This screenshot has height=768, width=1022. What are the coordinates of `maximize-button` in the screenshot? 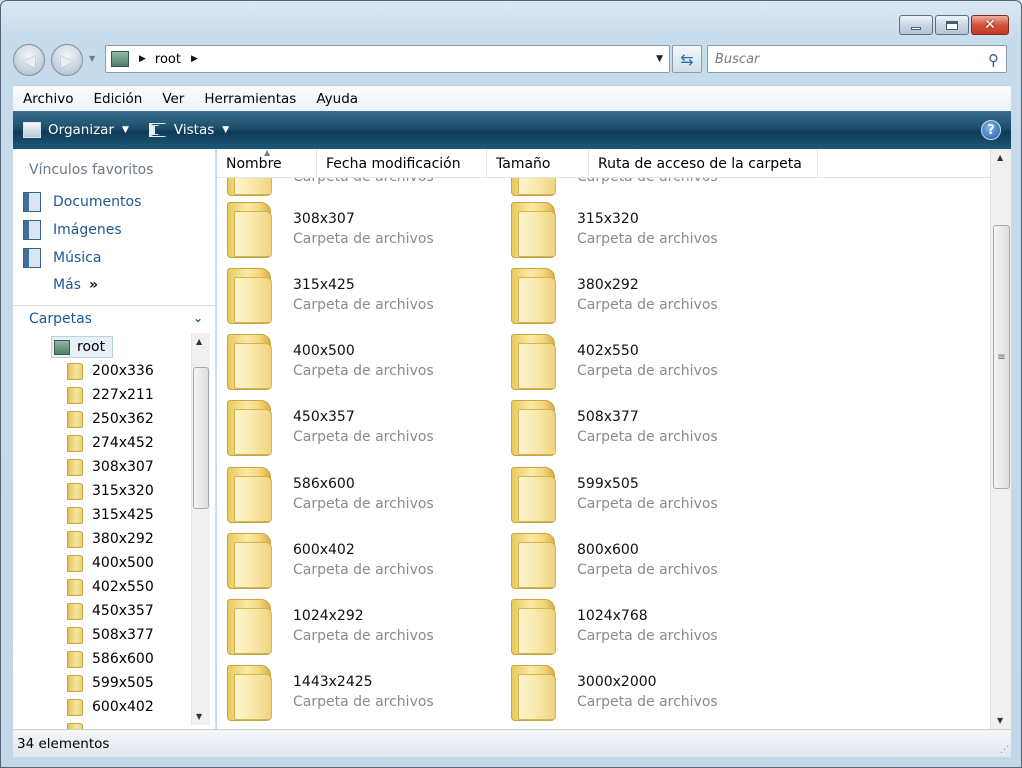 It's located at (952, 25).